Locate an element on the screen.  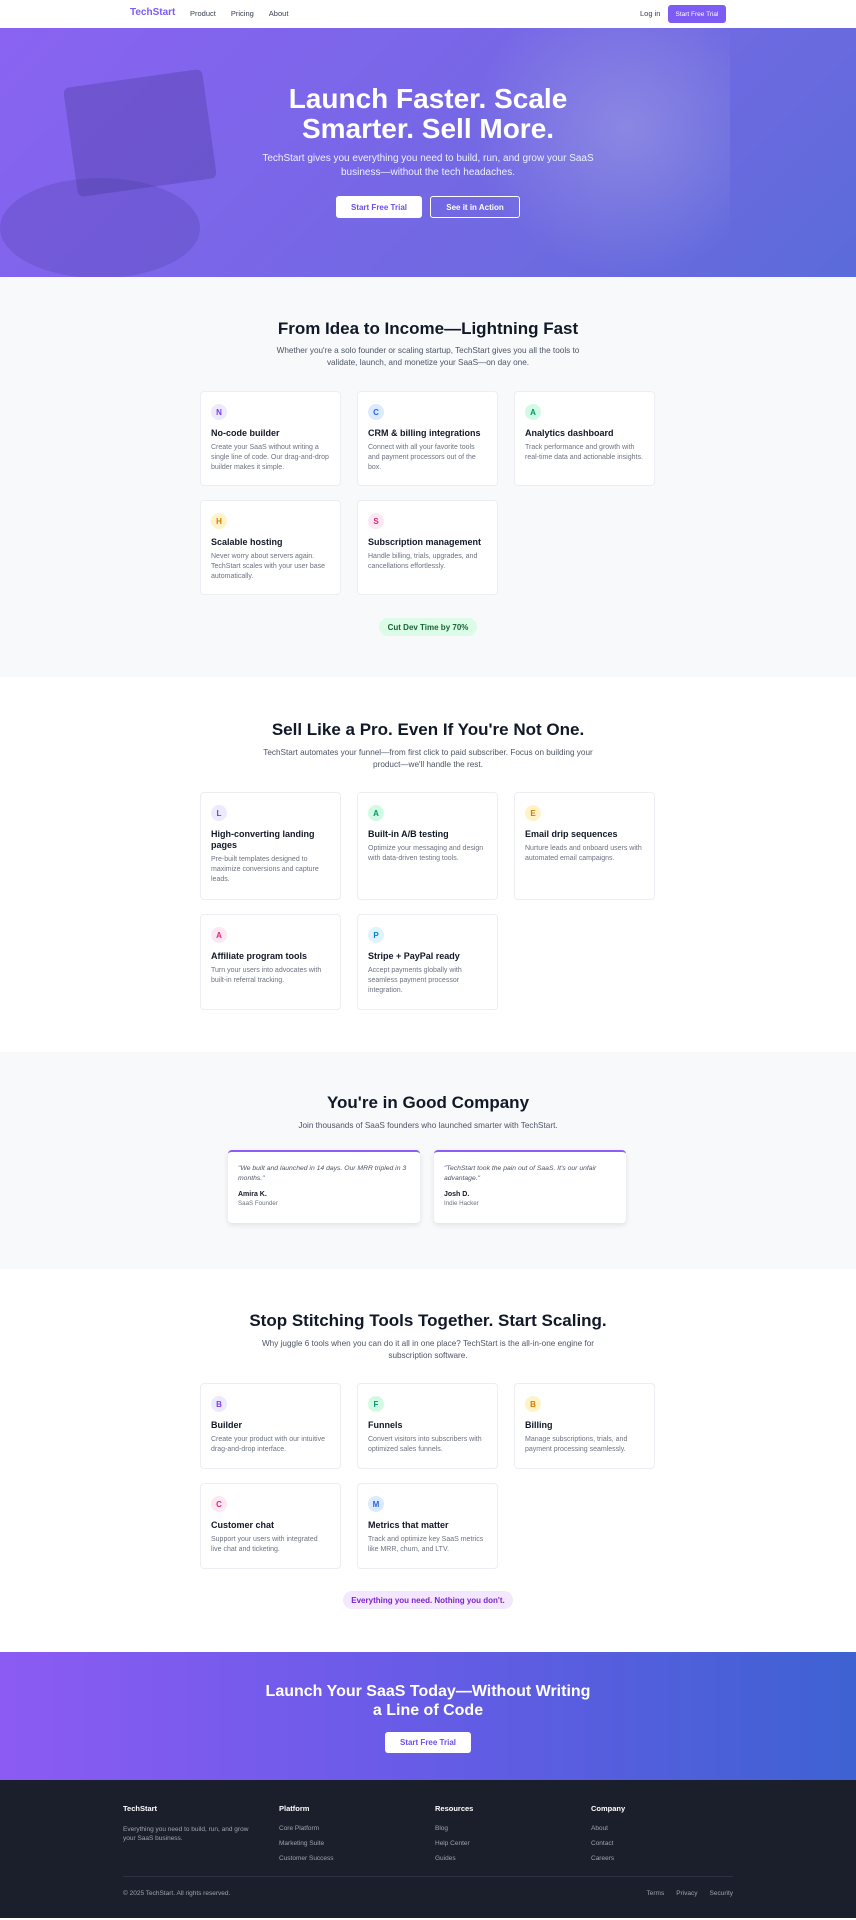
feature-letter-icon: B is located at coordinates (533, 1404).